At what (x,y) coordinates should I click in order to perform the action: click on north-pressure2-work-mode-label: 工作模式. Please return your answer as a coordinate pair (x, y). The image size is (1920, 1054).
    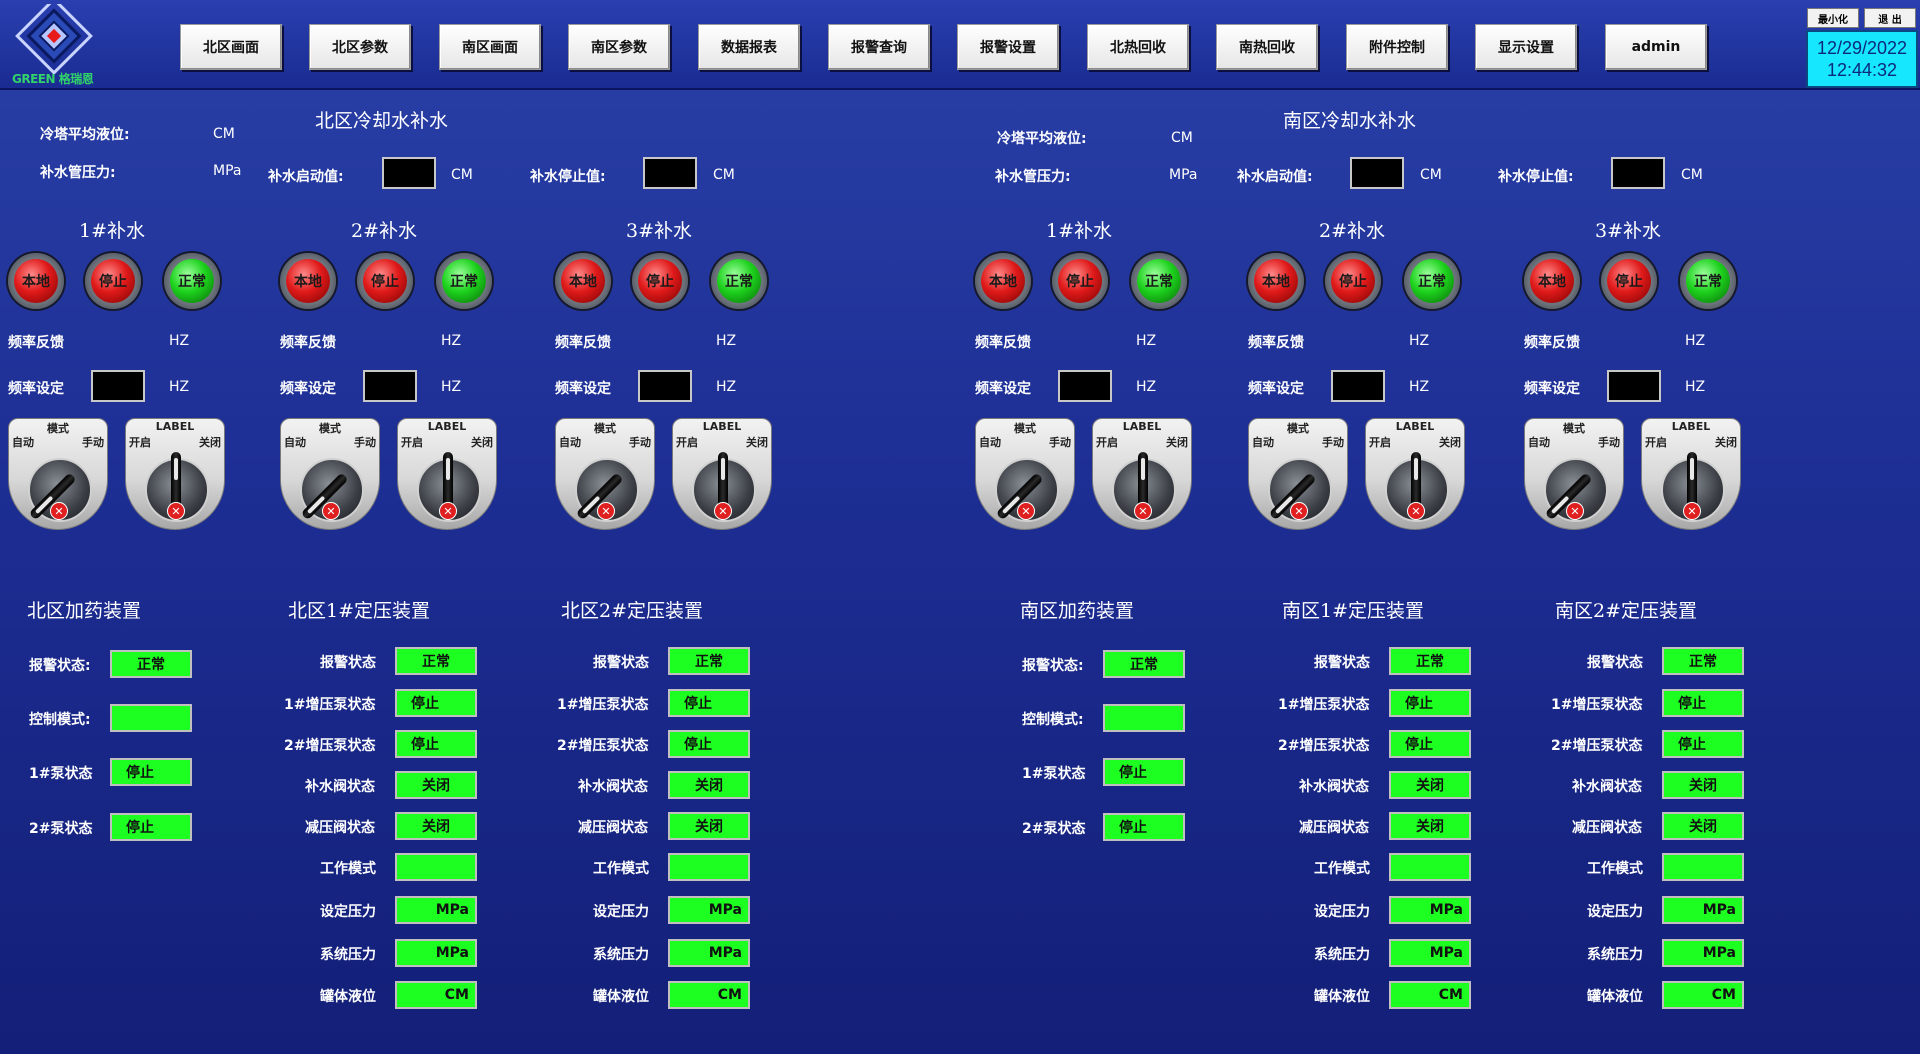
    Looking at the image, I should click on (621, 869).